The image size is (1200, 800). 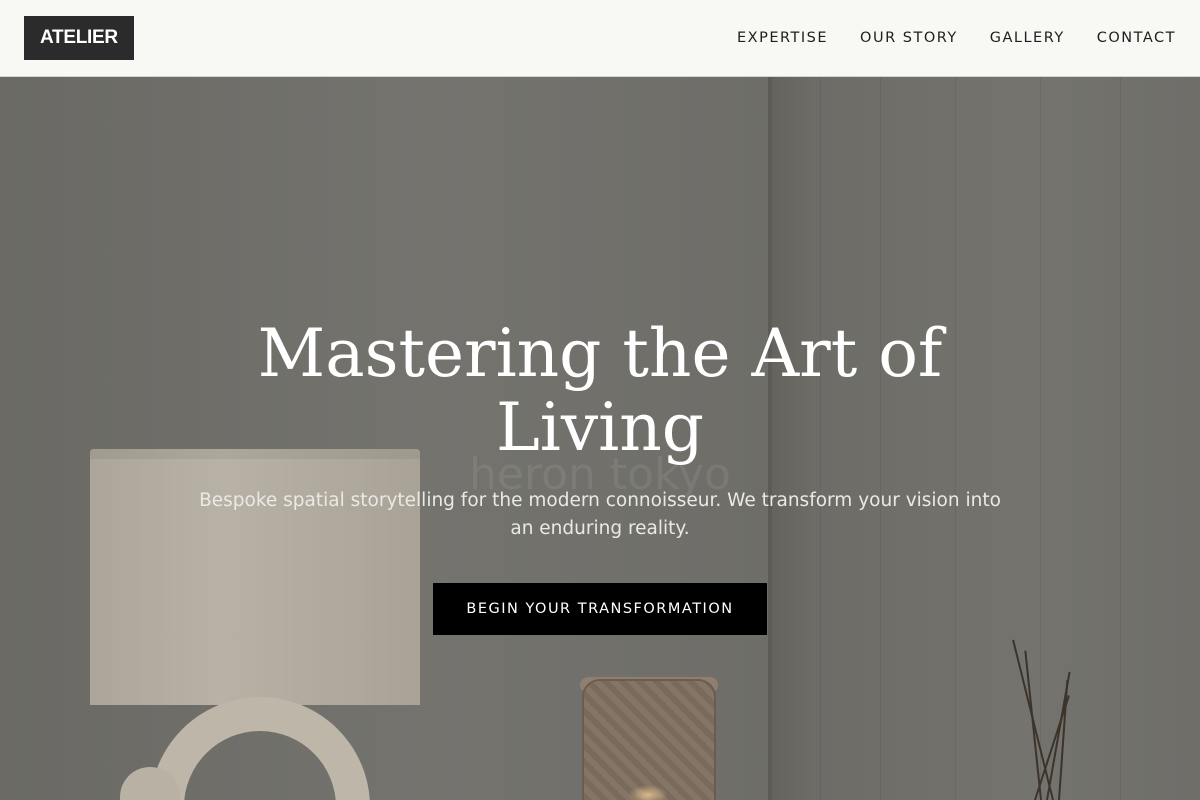 I want to click on logo: ATELIER, so click(x=79, y=38).